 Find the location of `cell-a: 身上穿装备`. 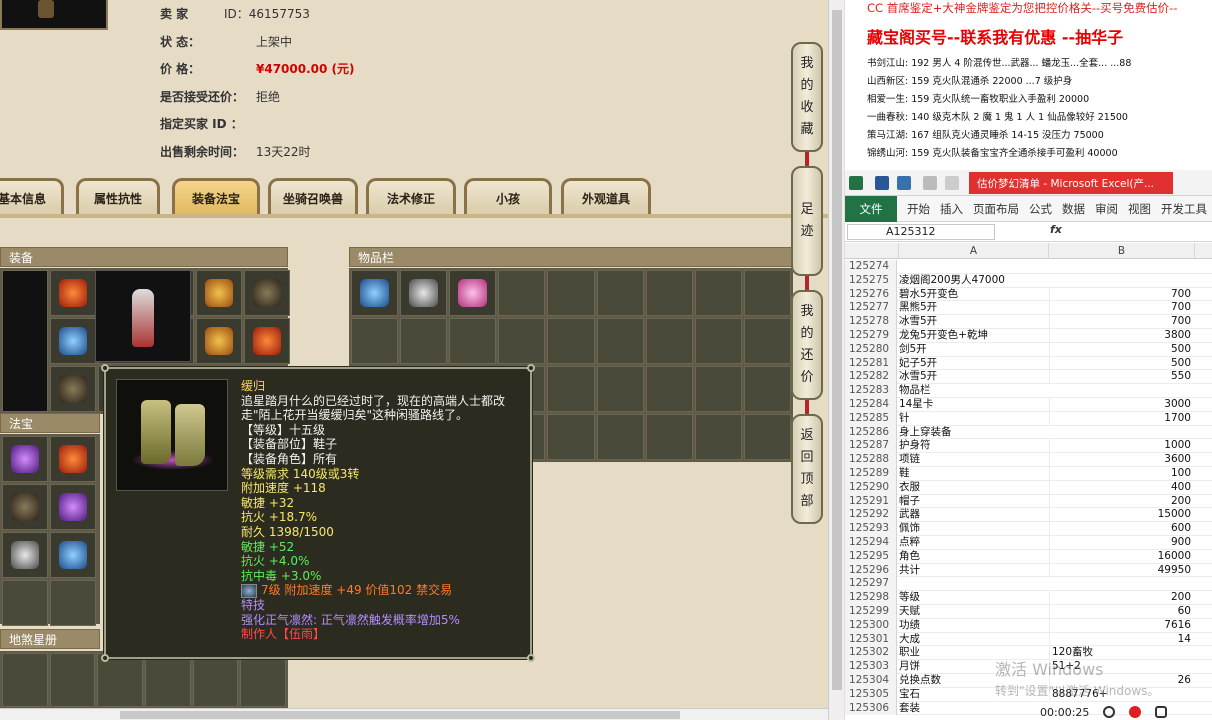

cell-a: 身上穿装备 is located at coordinates (974, 433).